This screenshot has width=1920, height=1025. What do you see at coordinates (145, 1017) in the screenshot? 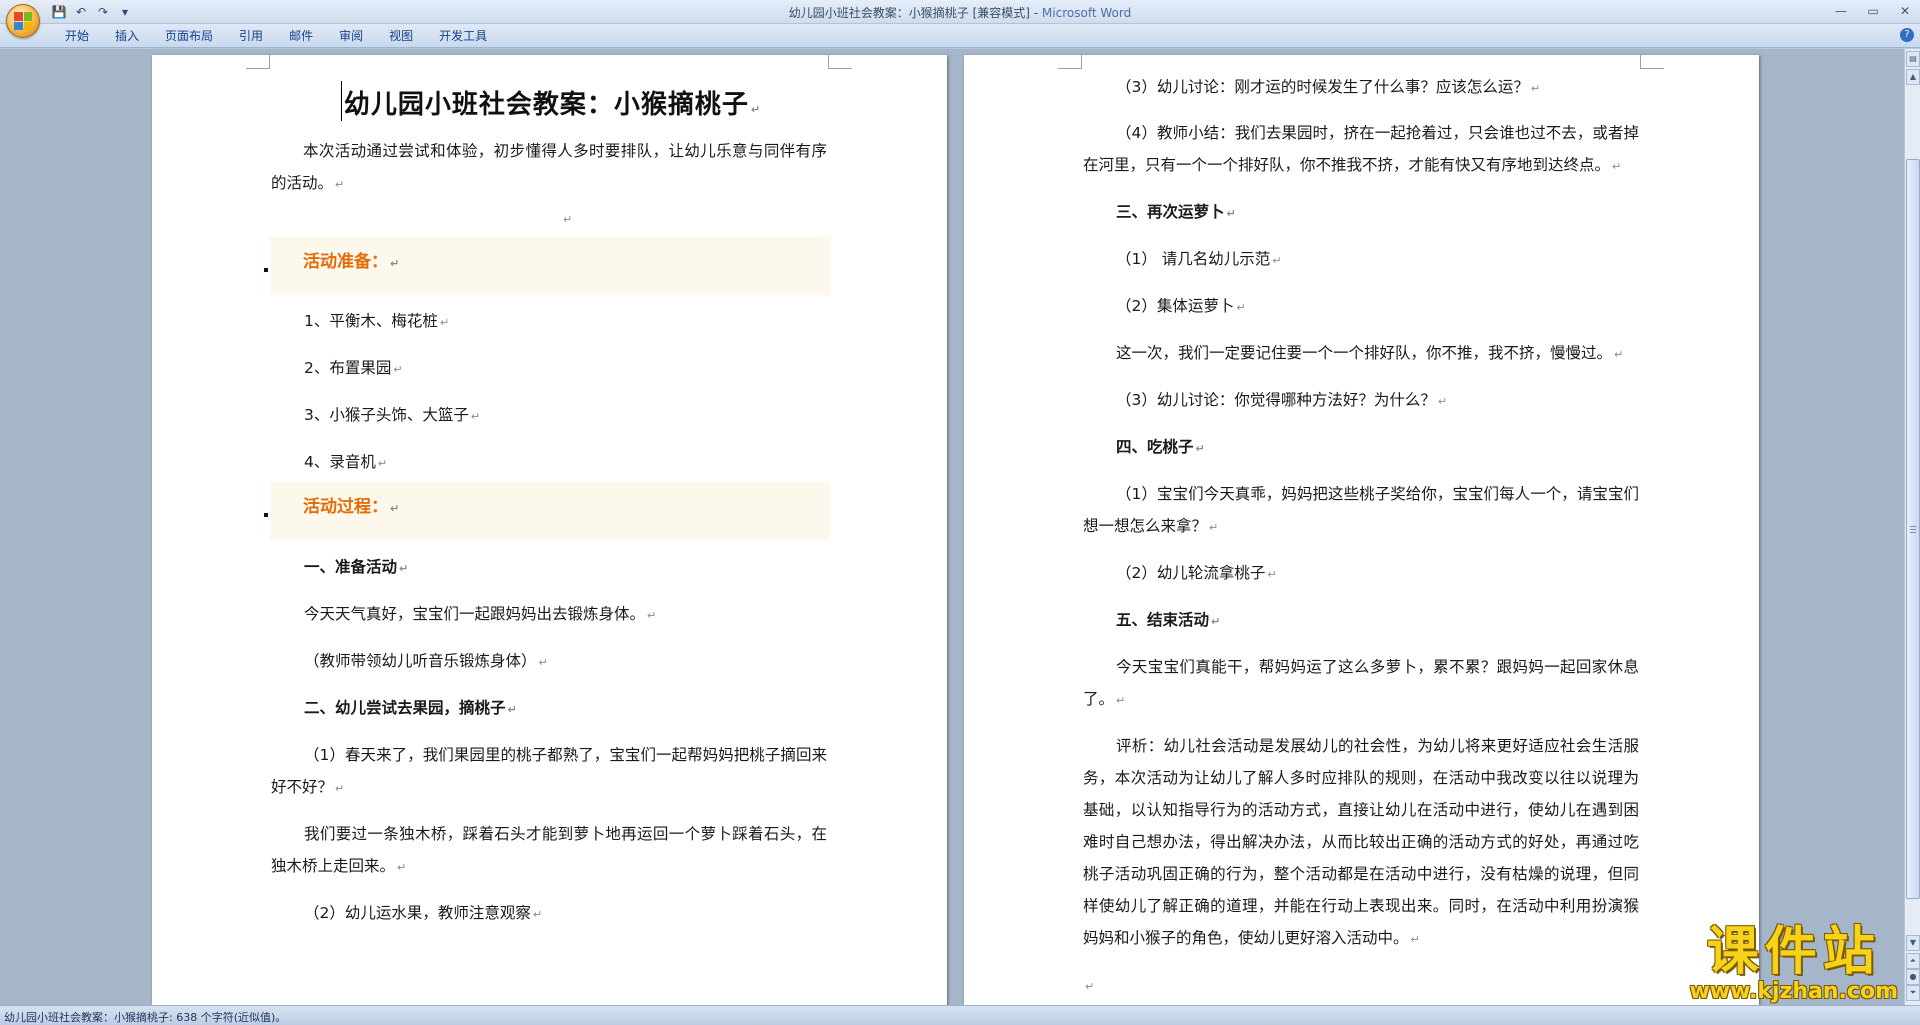
I see `status-text: 幼儿园小班社会教案：小猴摘桃子: 638 个字符(近似值)。` at bounding box center [145, 1017].